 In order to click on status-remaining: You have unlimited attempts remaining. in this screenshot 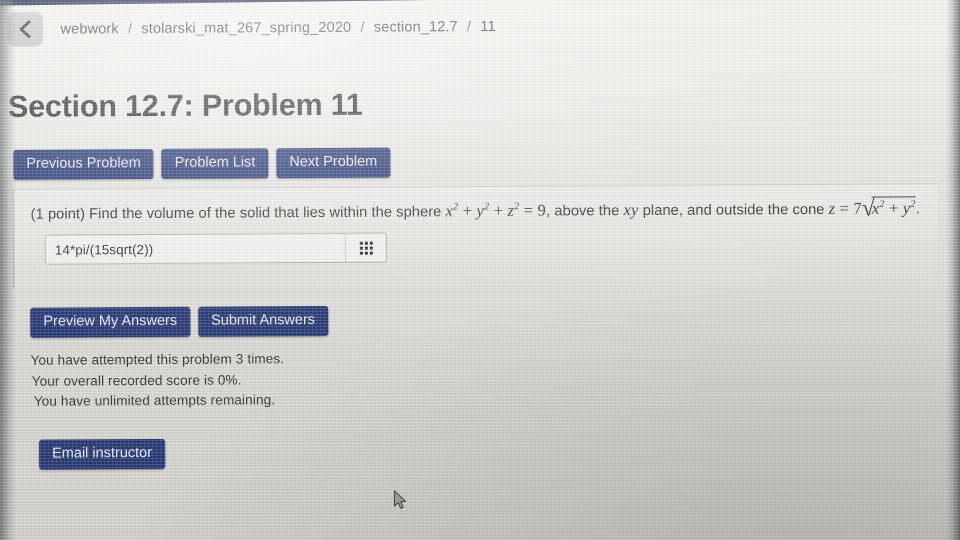, I will do `click(154, 400)`.